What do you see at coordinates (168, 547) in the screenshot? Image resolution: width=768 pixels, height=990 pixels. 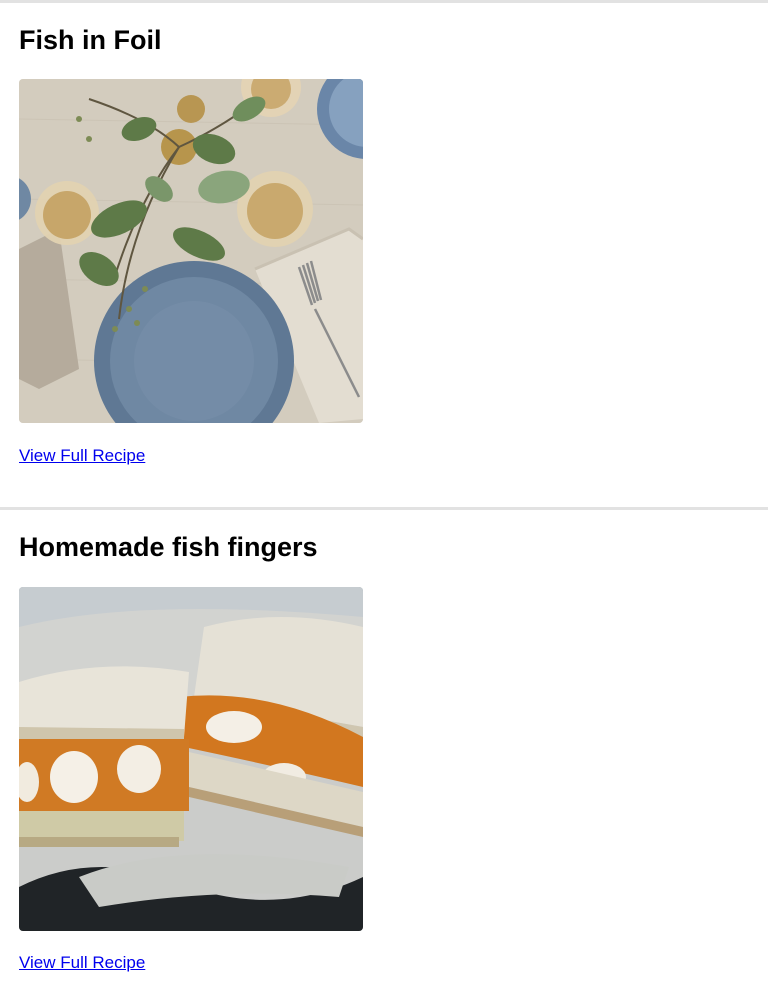 I see `recipe-title: Homemade fish fingers` at bounding box center [168, 547].